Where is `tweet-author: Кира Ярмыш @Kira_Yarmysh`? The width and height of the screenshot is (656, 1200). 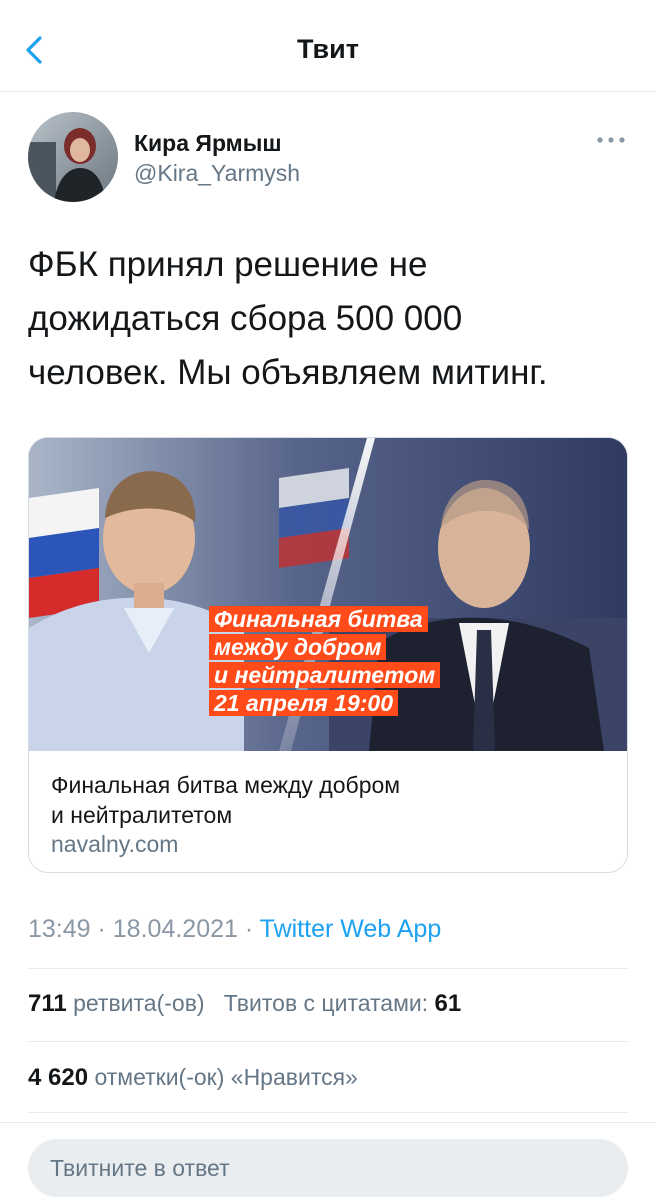
tweet-author: Кира Ярмыш @Kira_Yarmysh is located at coordinates (328, 157).